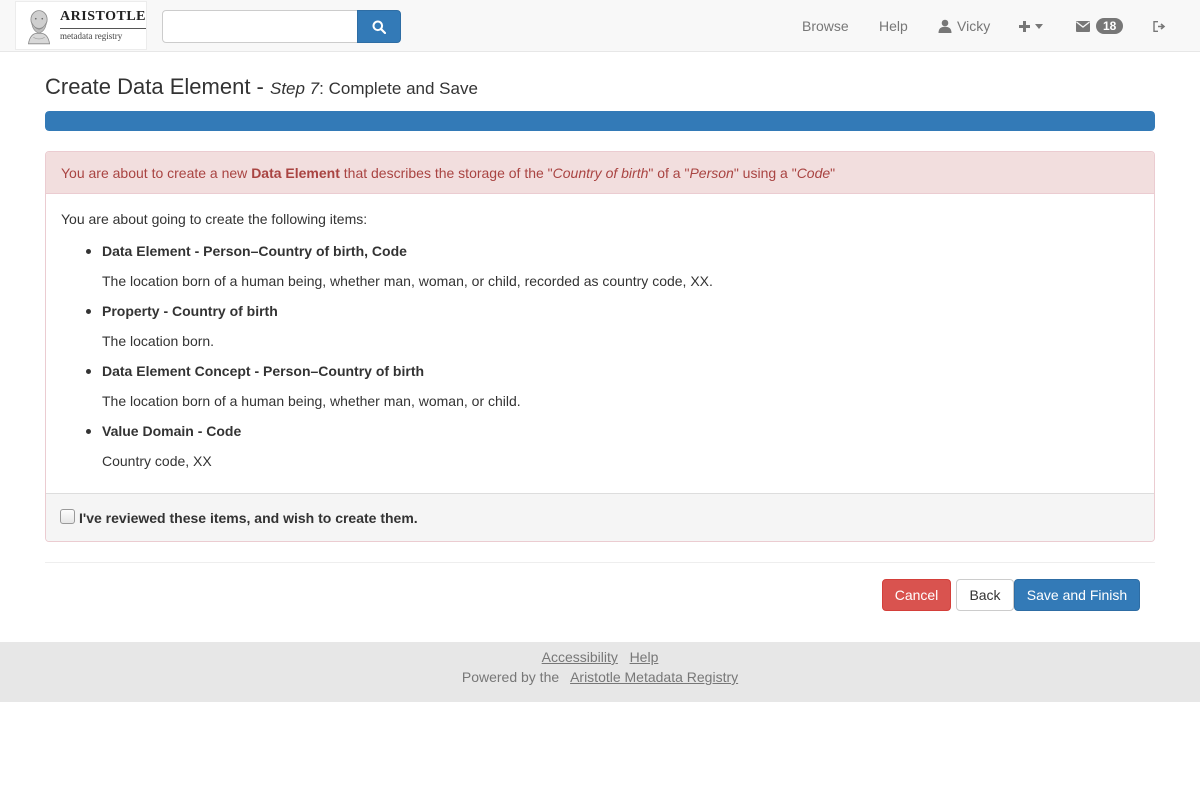 Image resolution: width=1200 pixels, height=800 pixels. I want to click on warning-text: You are about to create a new, so click(154, 172).